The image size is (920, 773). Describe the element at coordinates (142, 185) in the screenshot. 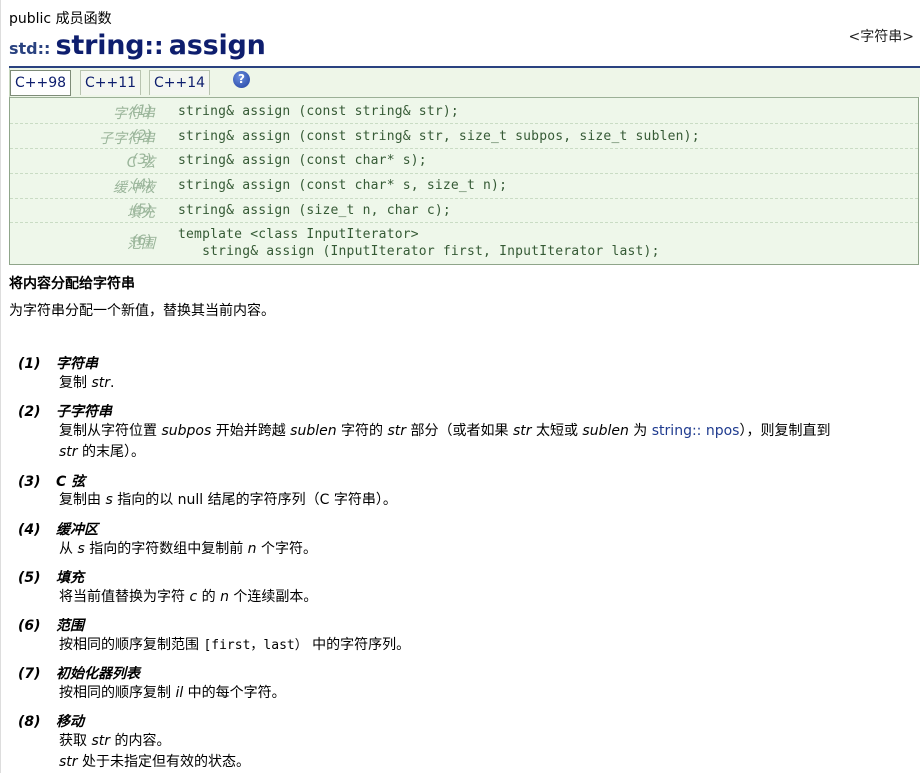

I see `prototype-number: (4)` at that location.